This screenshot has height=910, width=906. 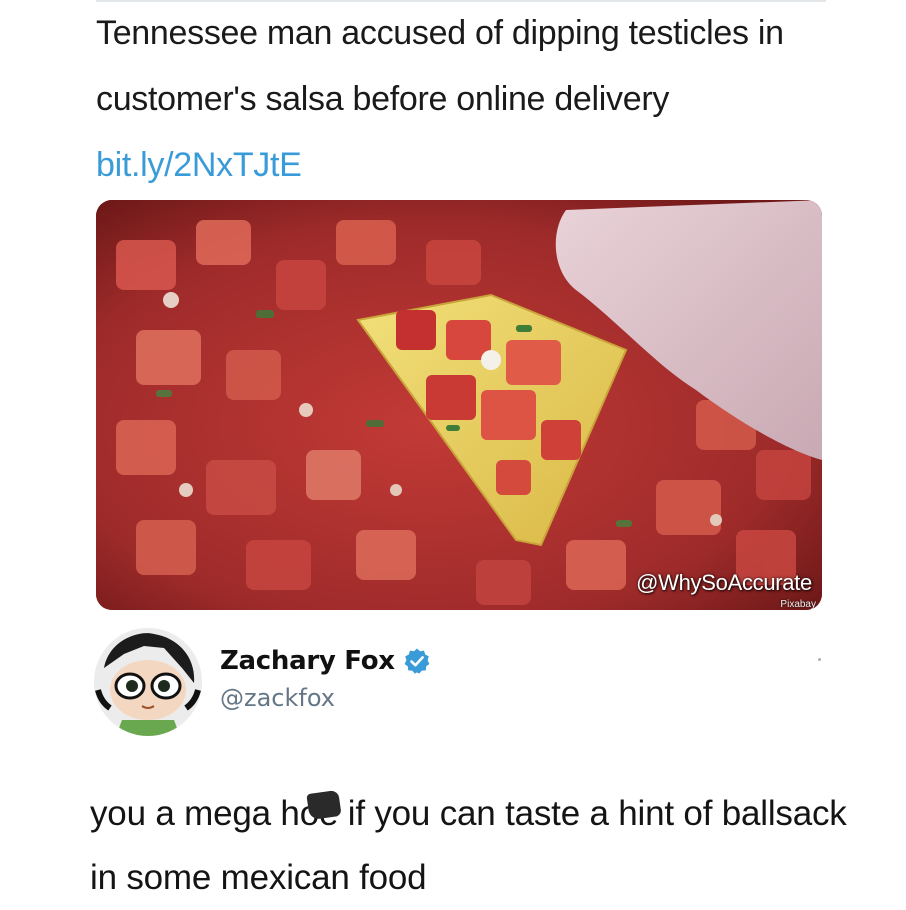 What do you see at coordinates (417, 661) in the screenshot?
I see `verified-badge-icon` at bounding box center [417, 661].